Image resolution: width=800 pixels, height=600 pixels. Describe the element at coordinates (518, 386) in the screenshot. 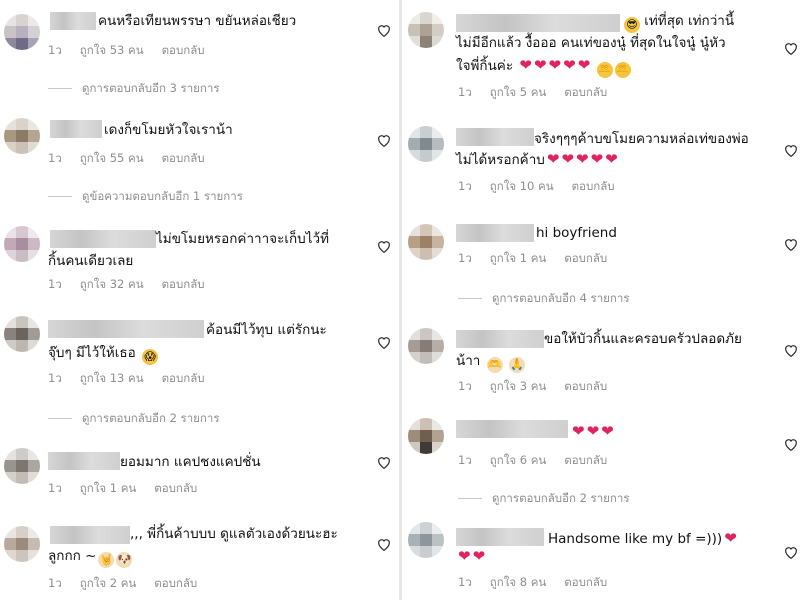

I see `like-count: ถูกใจ 3 คน` at that location.